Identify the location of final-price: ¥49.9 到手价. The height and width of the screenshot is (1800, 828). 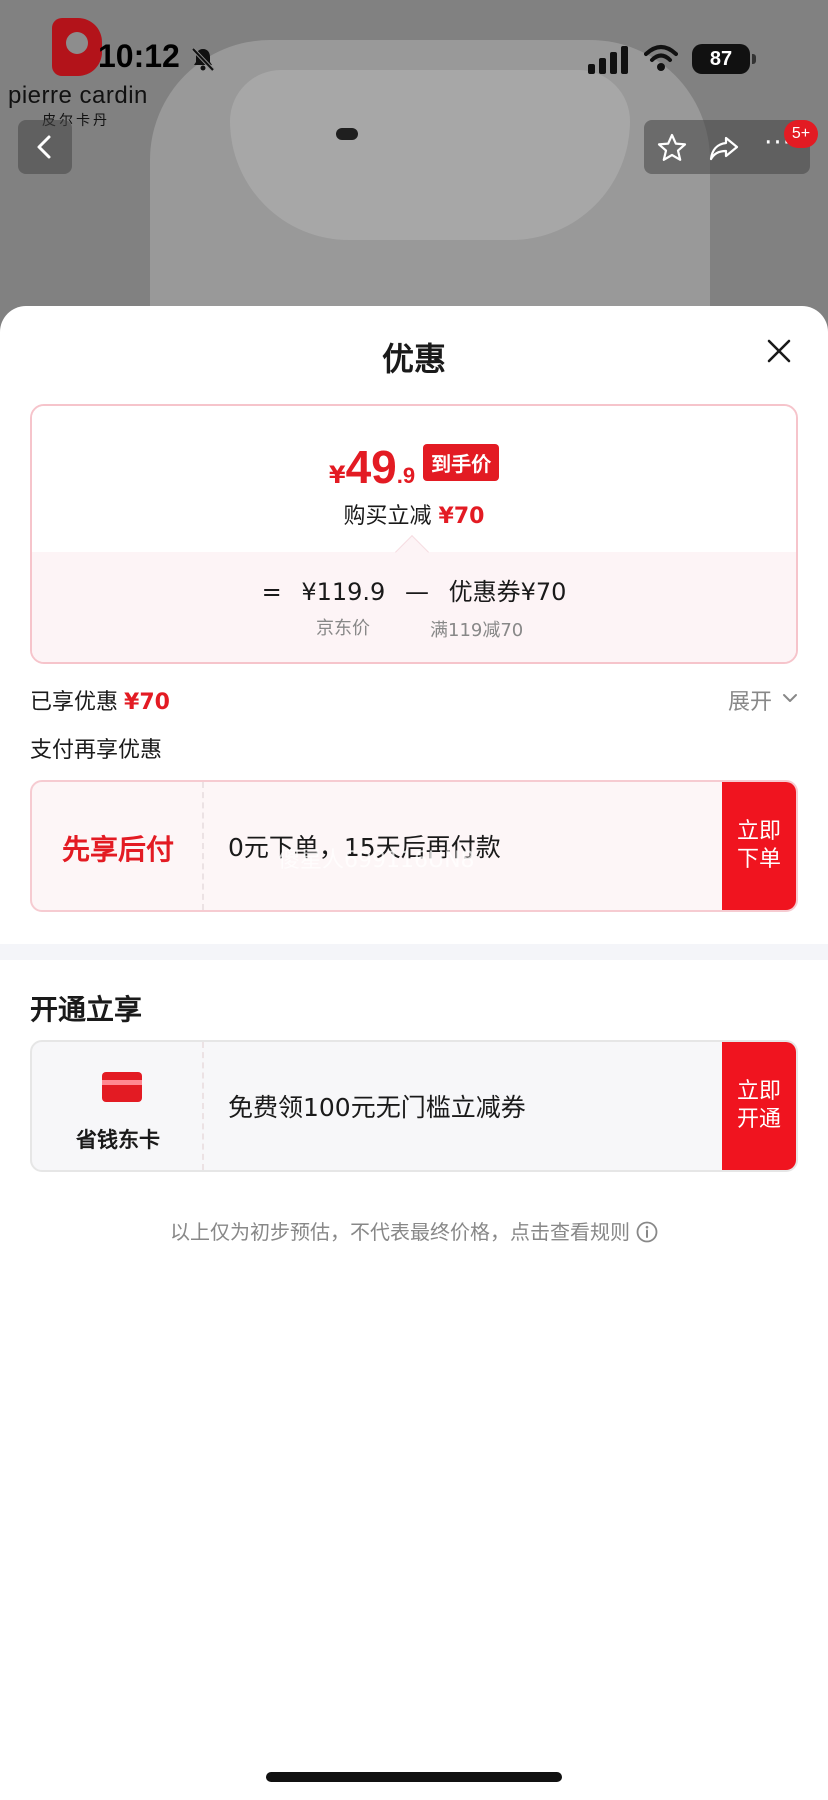
(414, 467).